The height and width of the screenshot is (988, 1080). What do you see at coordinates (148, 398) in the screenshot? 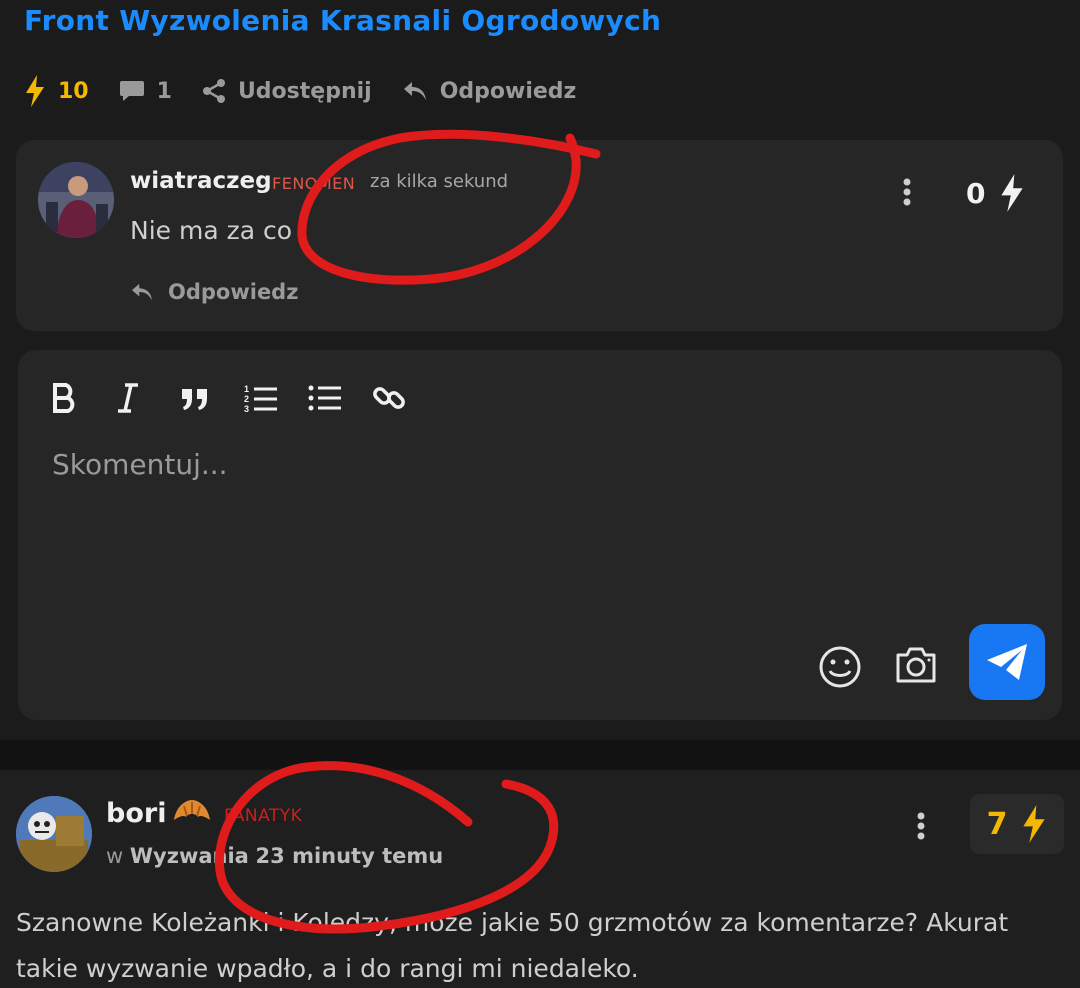
I see `italic-icon` at bounding box center [148, 398].